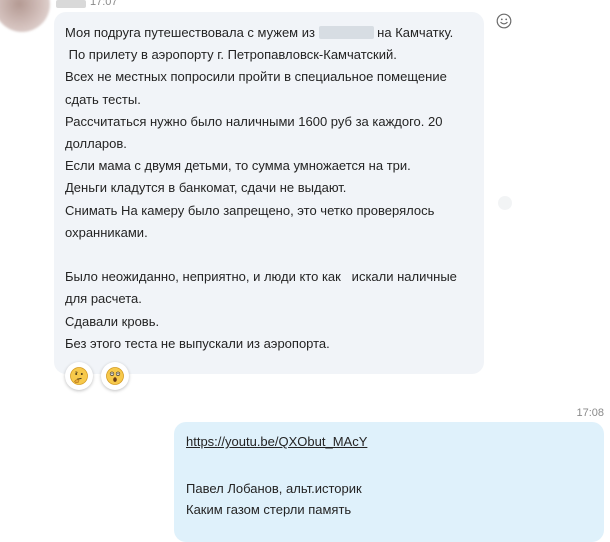 The width and height of the screenshot is (610, 542). I want to click on surprised-face-icon, so click(115, 376).